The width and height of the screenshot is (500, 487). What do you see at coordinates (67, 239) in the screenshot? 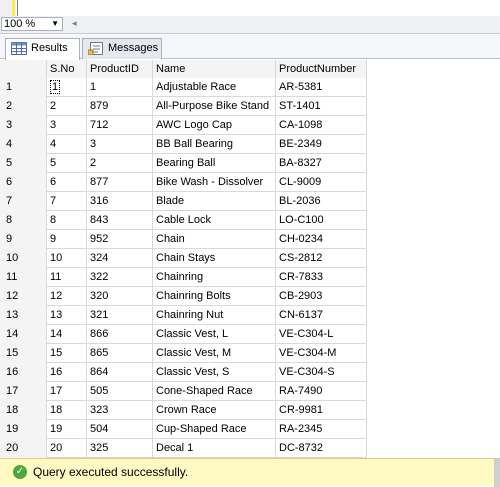
I see `cell-sno: 9` at bounding box center [67, 239].